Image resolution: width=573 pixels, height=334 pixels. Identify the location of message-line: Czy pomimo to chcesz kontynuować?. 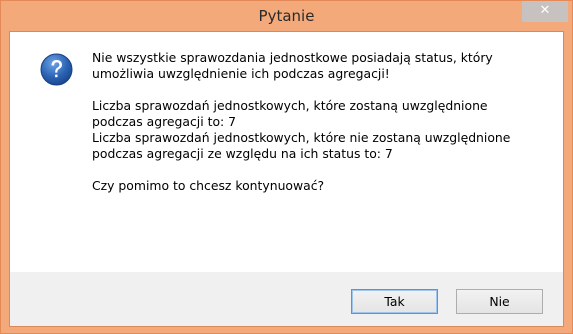
(208, 185).